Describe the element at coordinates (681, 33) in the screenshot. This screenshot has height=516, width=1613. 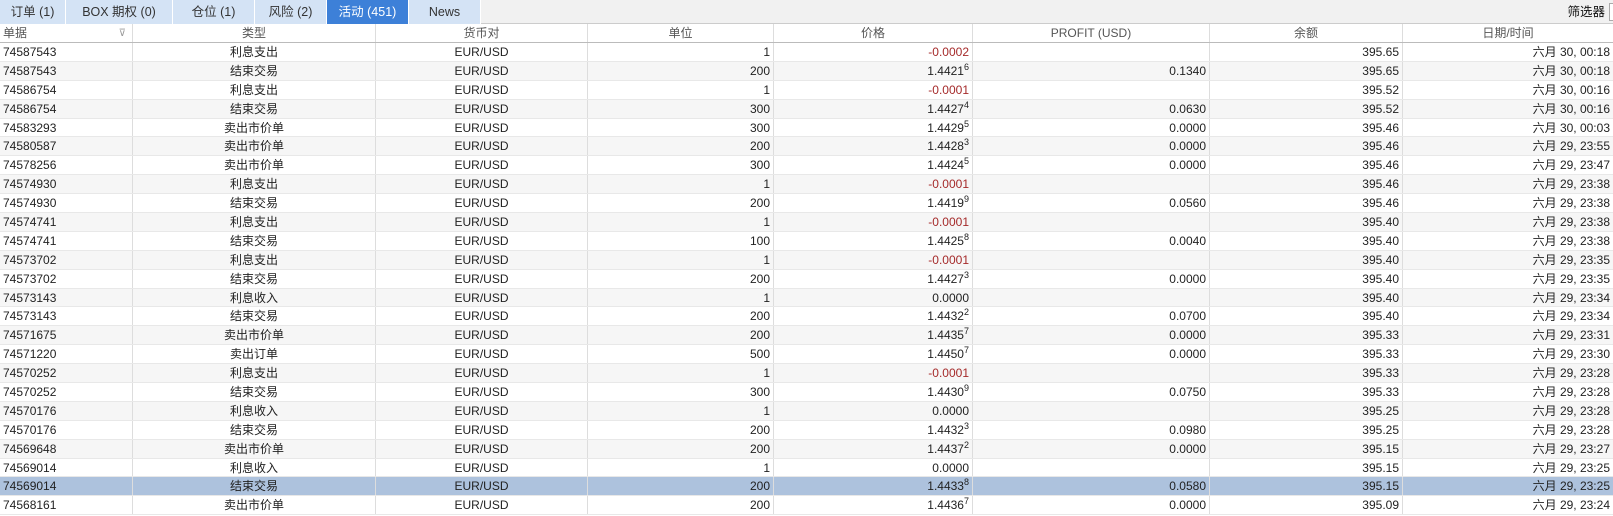
I see `column-header-3: 单位` at that location.